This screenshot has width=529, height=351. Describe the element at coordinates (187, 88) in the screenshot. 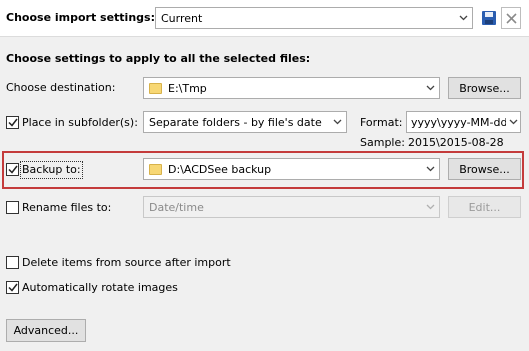

I see `destination-value: E:\Tmp` at that location.